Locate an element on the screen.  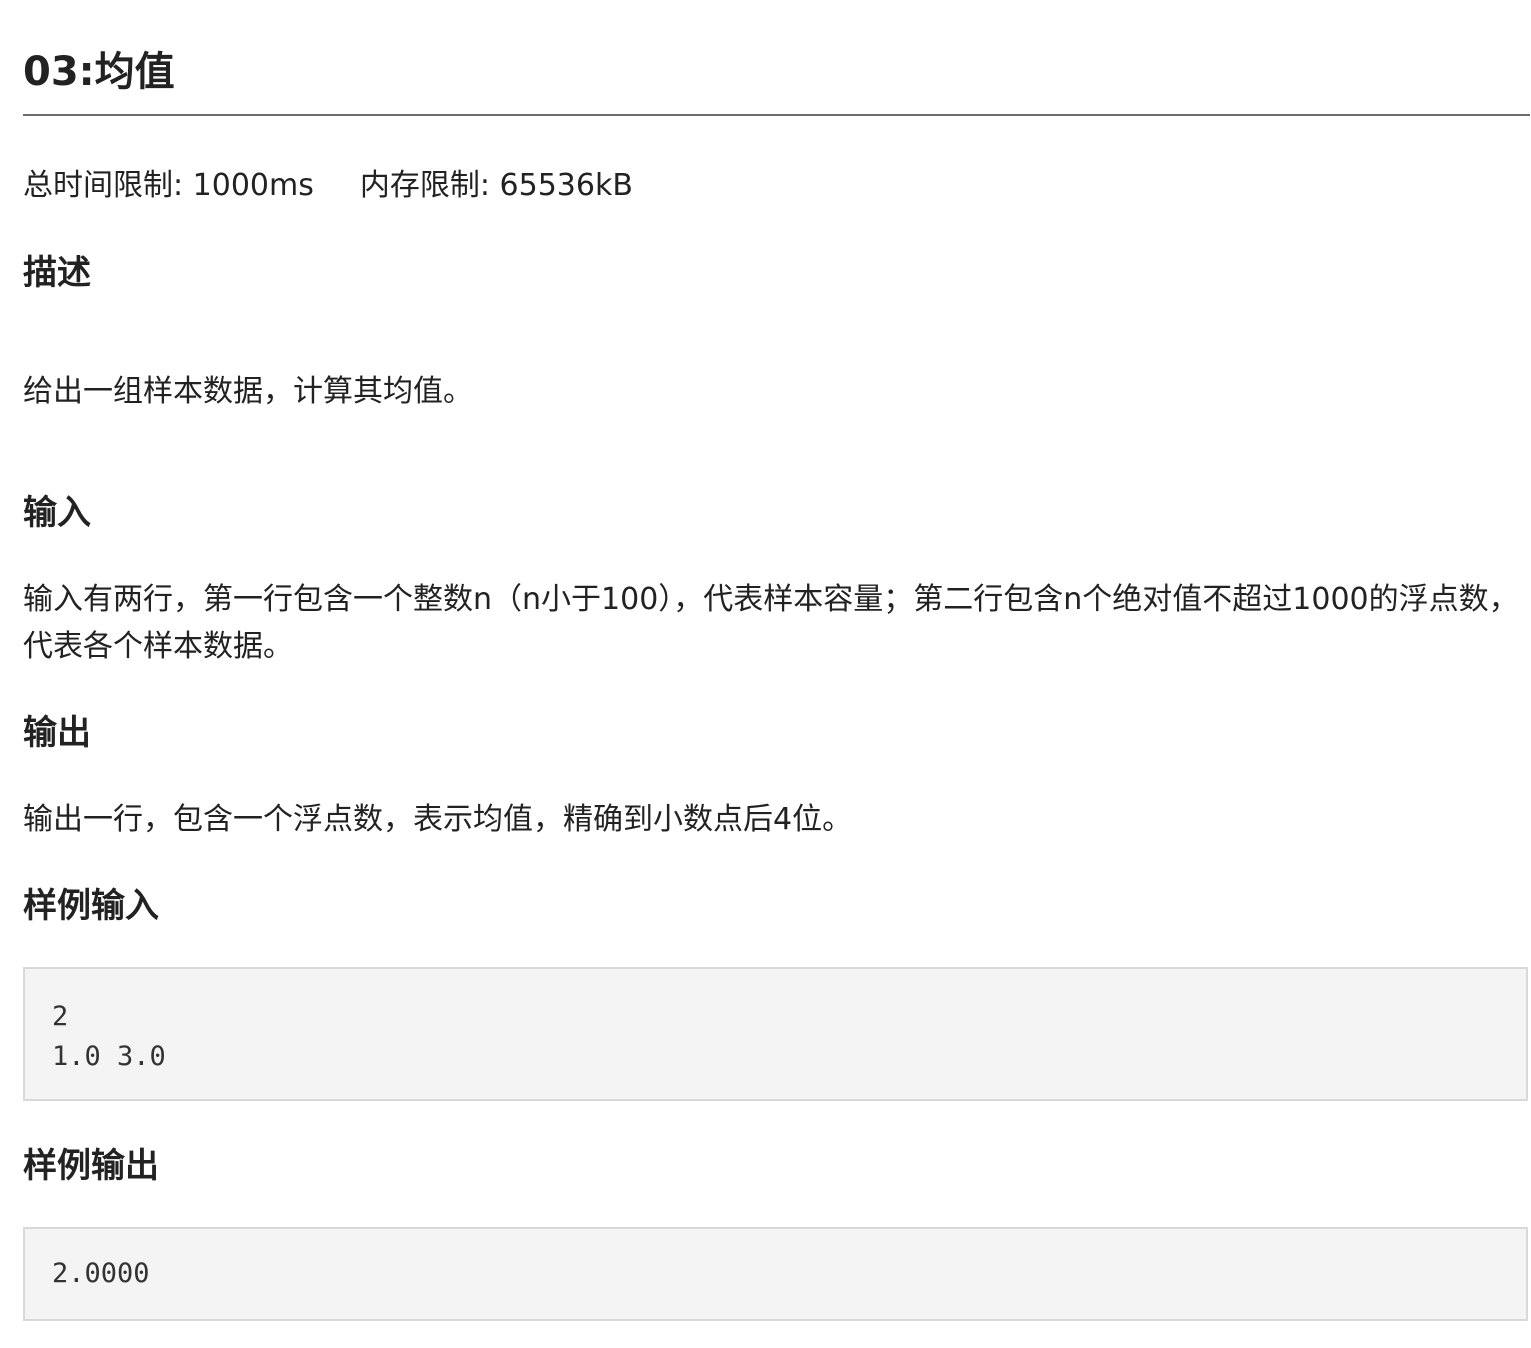
time-limit-label: 总时间限制: is located at coordinates (108, 185).